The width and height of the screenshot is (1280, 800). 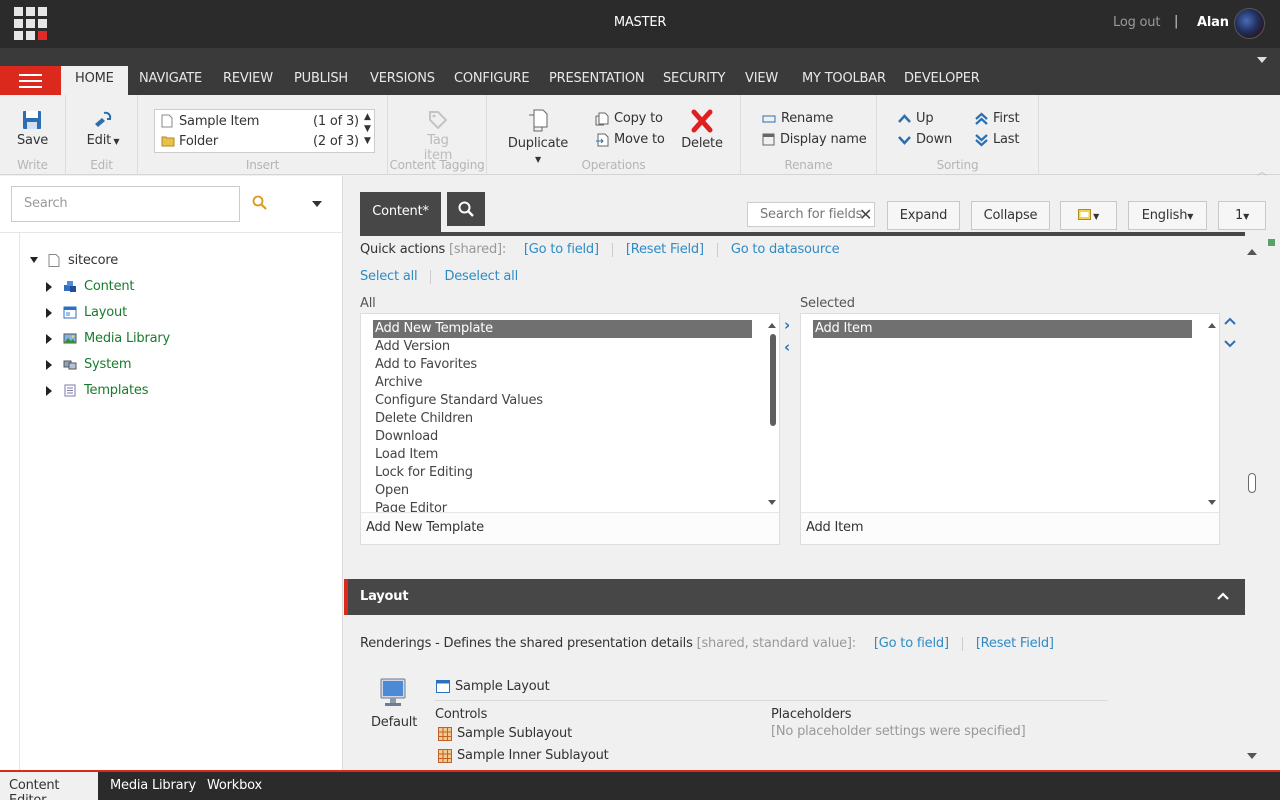 I want to click on chevron-down-icon: ▼, so click(x=367, y=129).